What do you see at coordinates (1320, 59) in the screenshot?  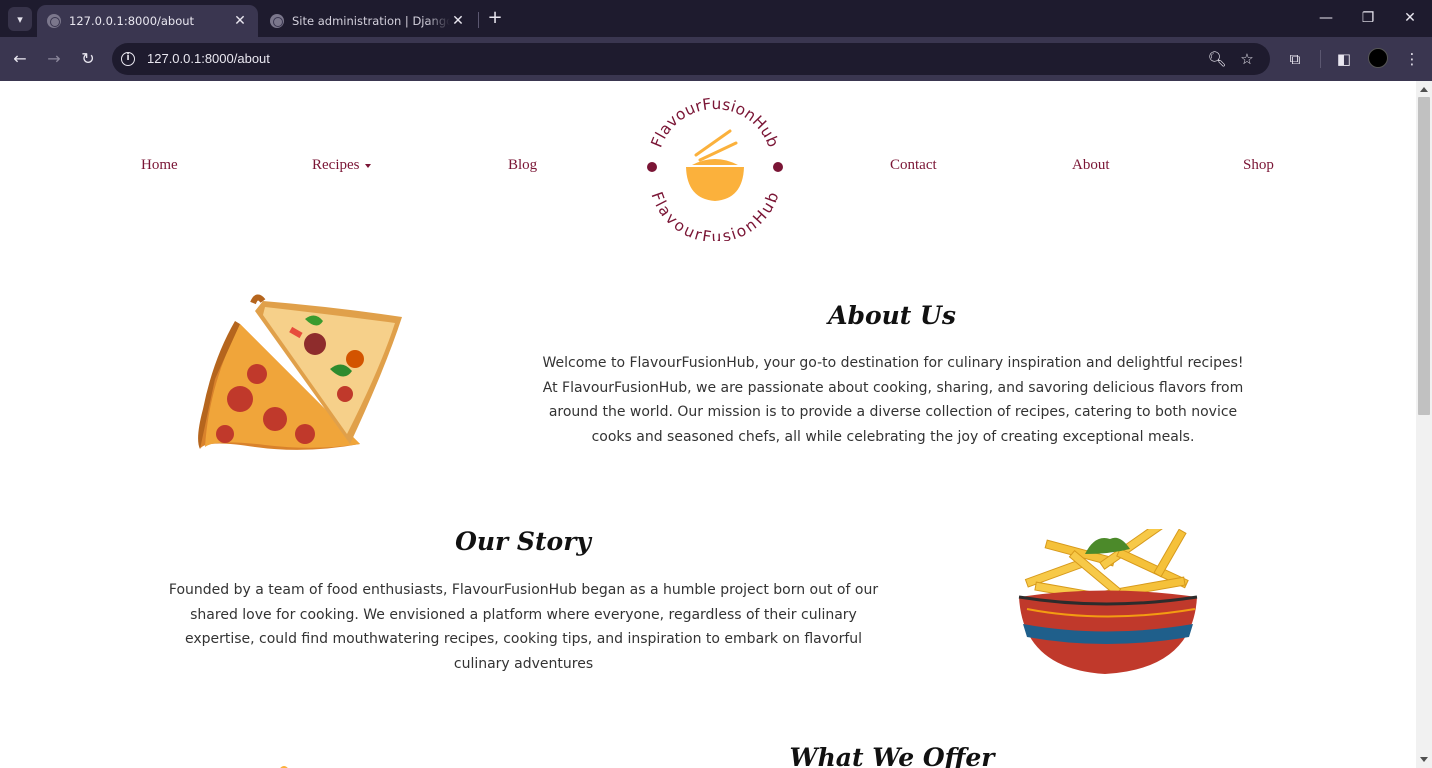 I see `toolbar-divider` at bounding box center [1320, 59].